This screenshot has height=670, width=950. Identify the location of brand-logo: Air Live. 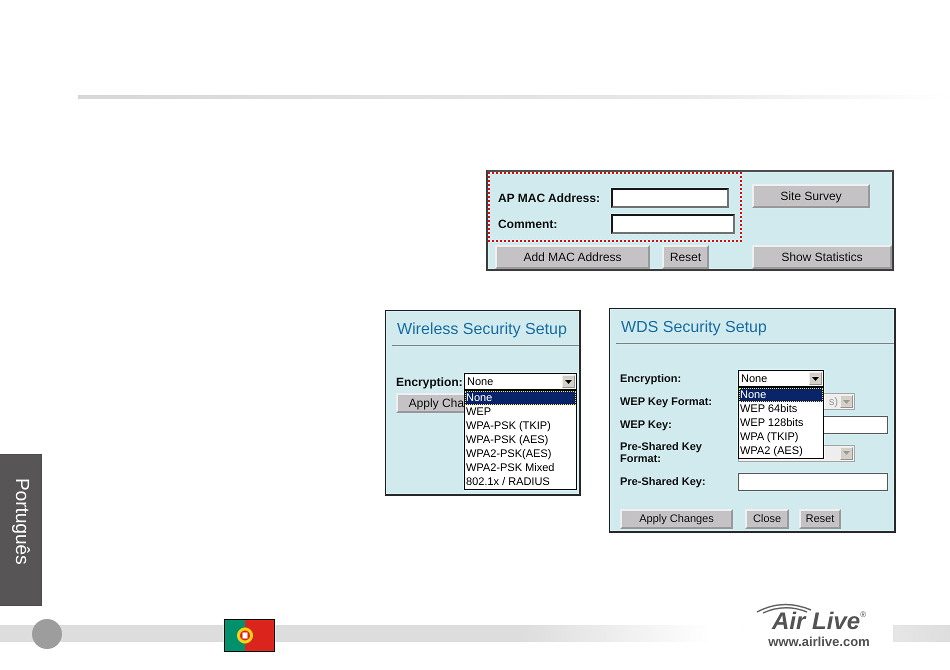
(816, 622).